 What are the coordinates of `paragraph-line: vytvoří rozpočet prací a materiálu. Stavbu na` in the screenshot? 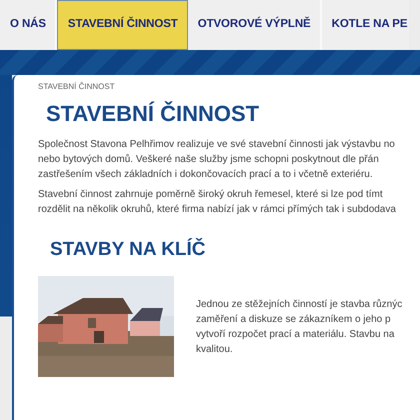 It's located at (296, 335).